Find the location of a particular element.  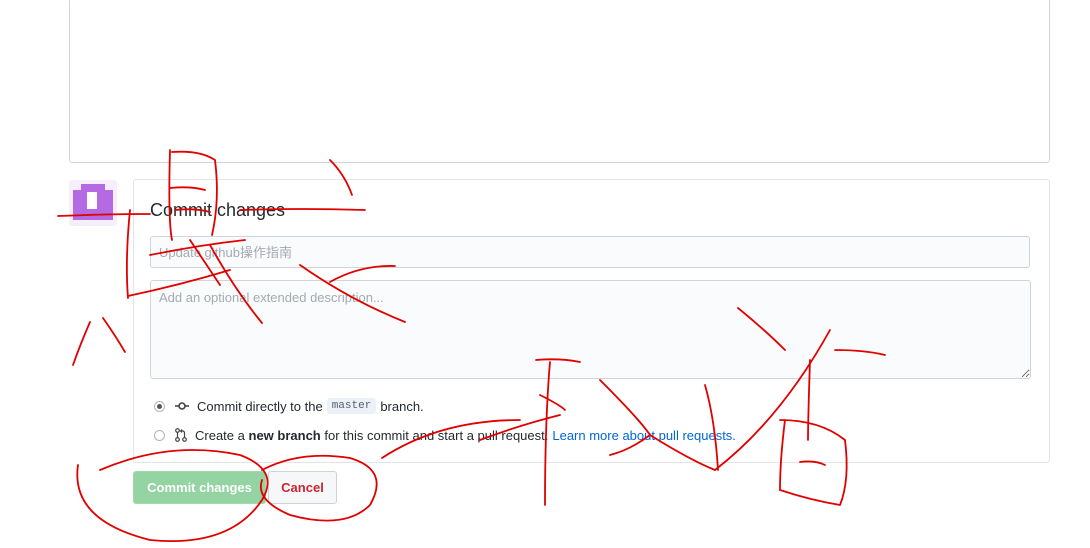

commit-description-input is located at coordinates (590, 329).